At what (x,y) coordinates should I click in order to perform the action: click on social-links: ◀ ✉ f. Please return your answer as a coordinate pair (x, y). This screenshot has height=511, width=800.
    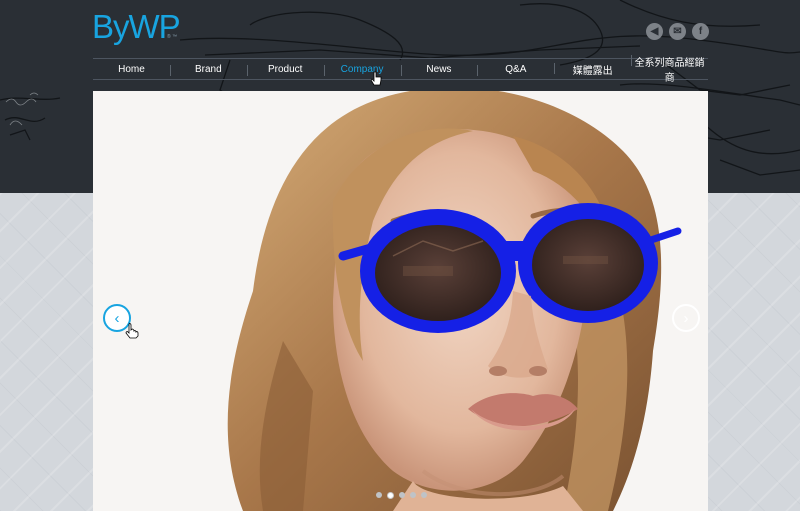
    Looking at the image, I should click on (677, 31).